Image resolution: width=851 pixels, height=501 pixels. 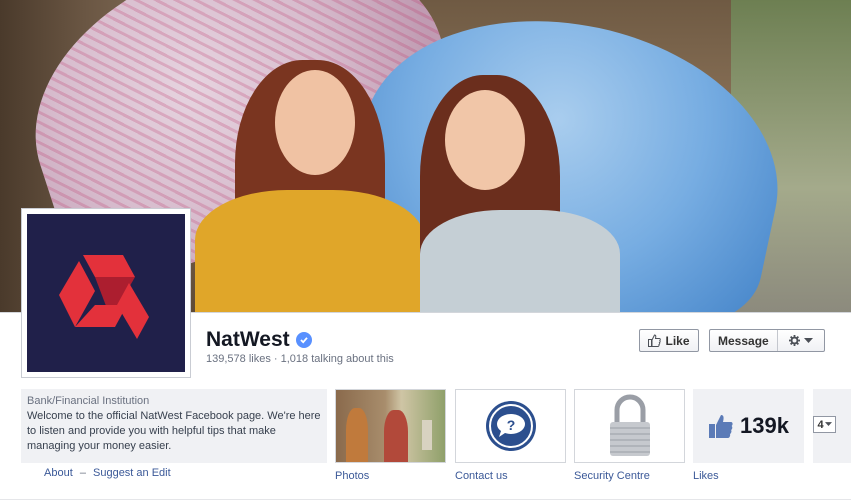 I want to click on photos-tile, so click(x=390, y=426).